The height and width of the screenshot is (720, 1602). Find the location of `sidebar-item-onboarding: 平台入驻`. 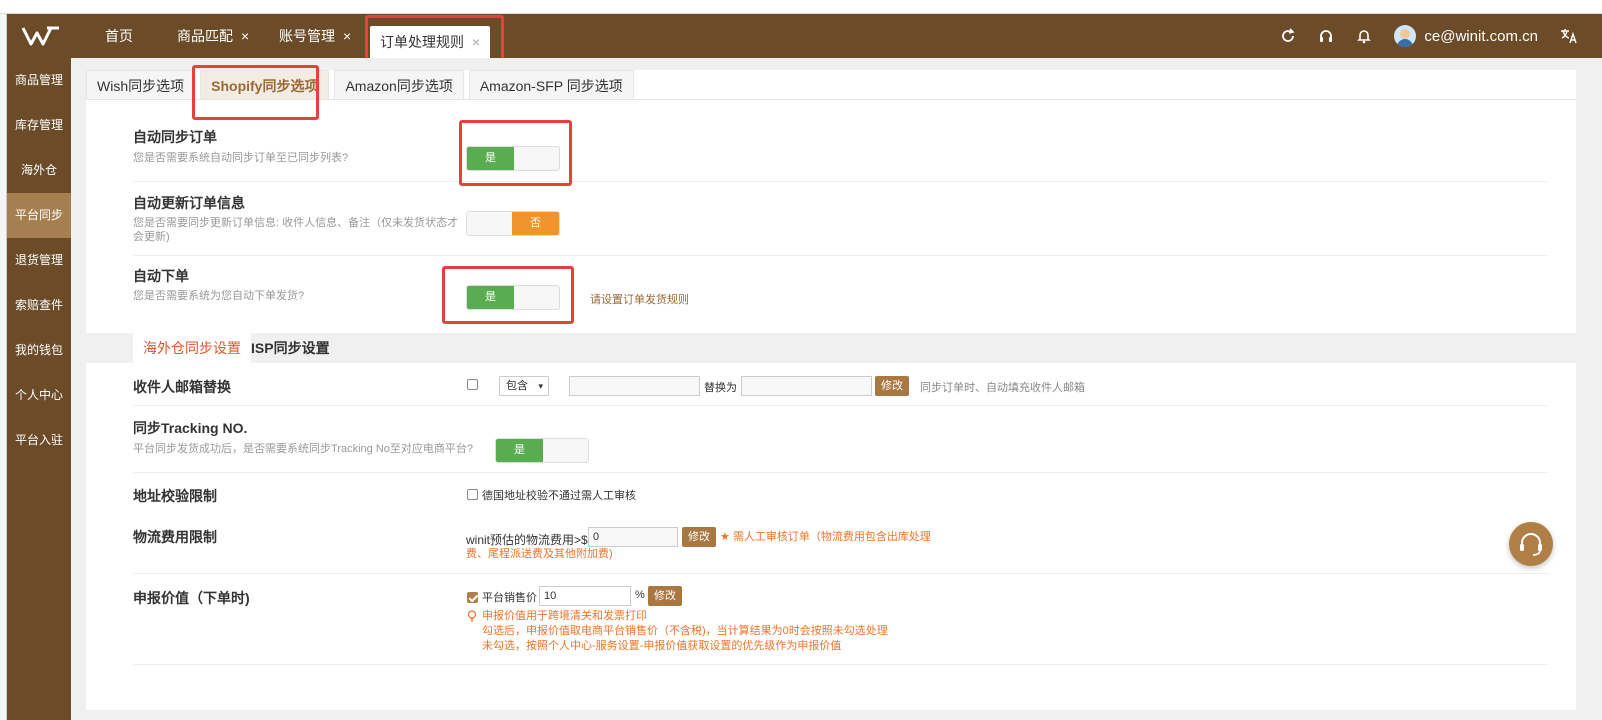

sidebar-item-onboarding: 平台入驻 is located at coordinates (39, 440).